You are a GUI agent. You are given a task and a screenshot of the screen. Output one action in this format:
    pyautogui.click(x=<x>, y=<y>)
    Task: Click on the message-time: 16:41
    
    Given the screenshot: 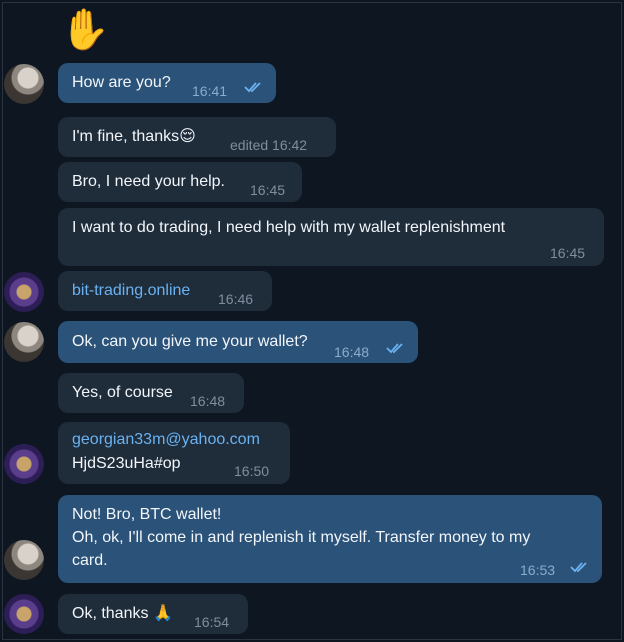 What is the action you would take?
    pyautogui.click(x=210, y=91)
    